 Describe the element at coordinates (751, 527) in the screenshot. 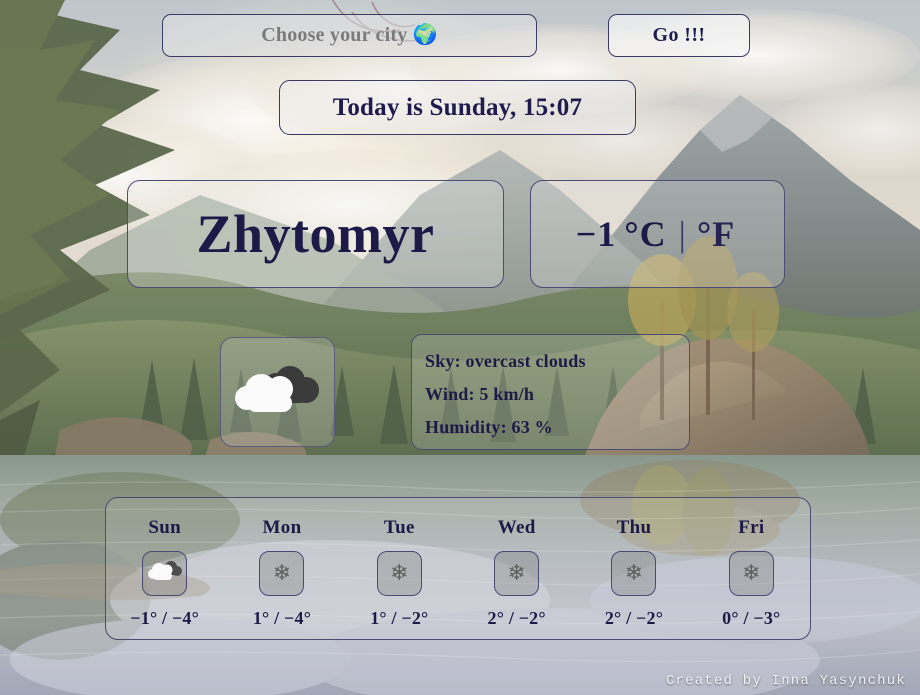

I see `forecast-day-name: Fri` at that location.